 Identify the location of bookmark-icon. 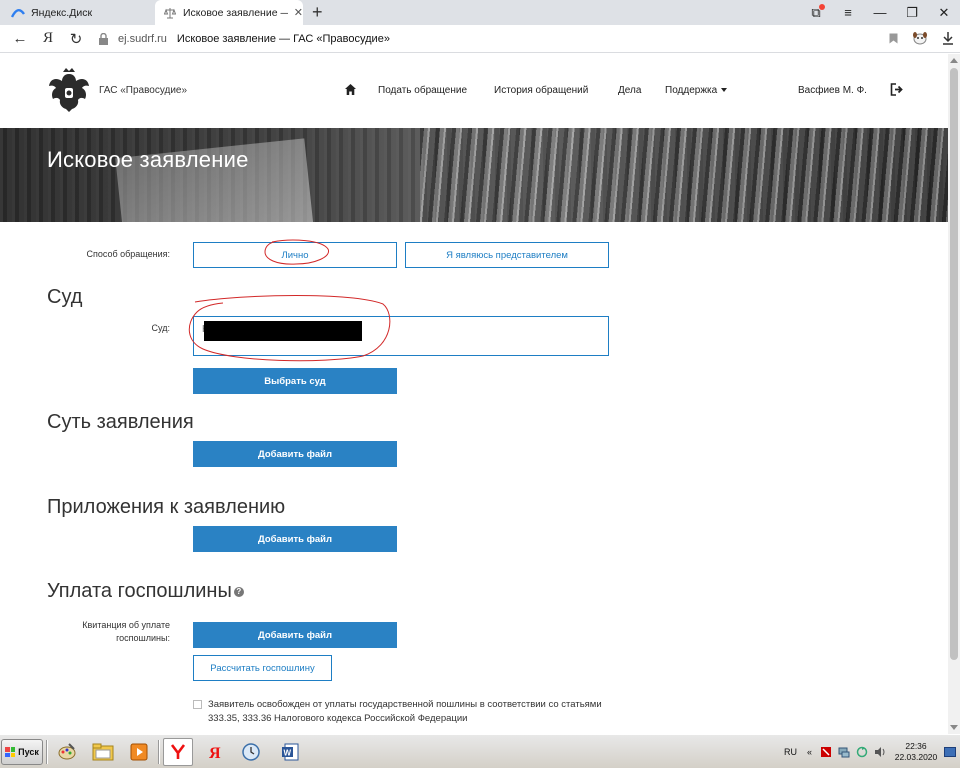
(893, 39).